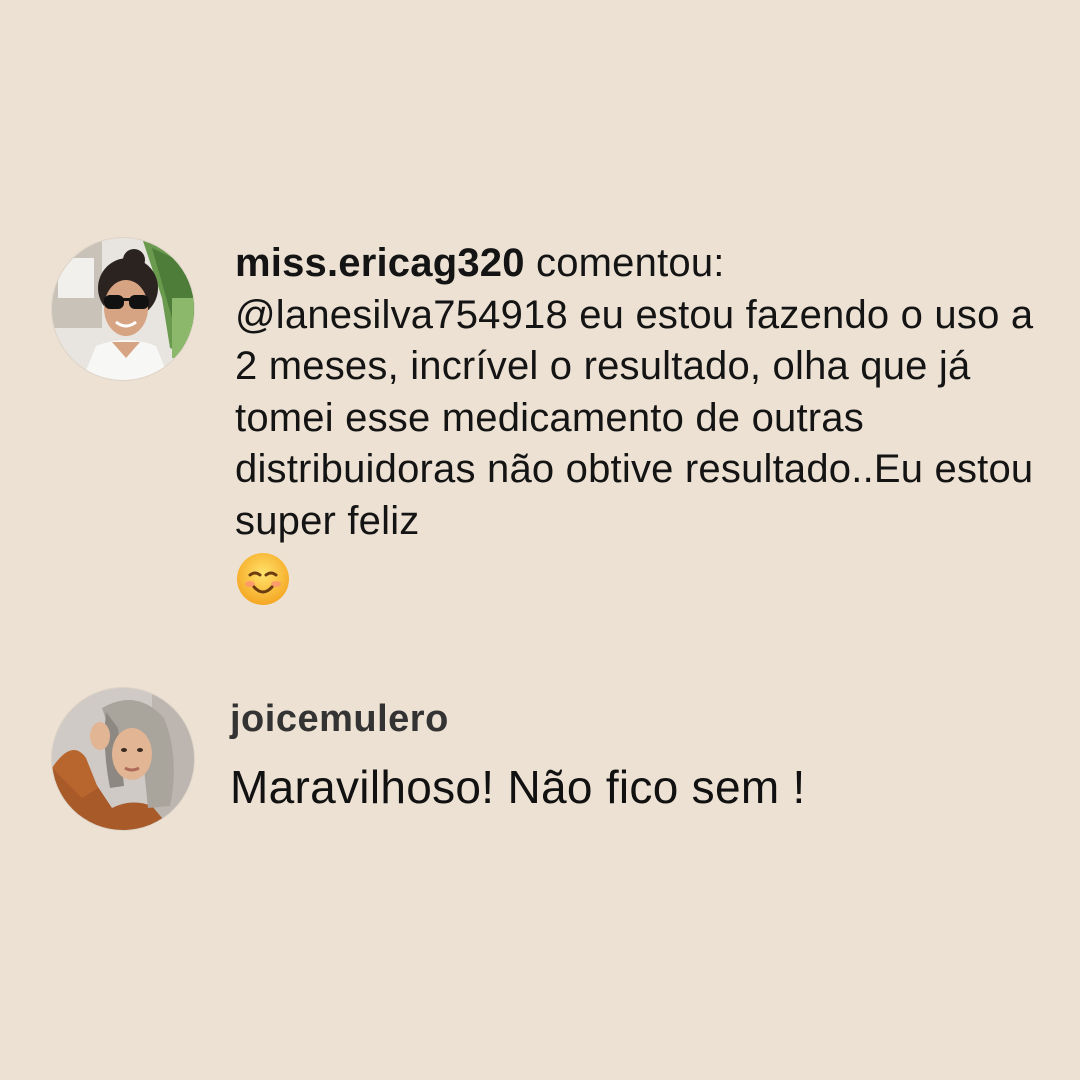  I want to click on comment-username: joicemulero, so click(339, 719).